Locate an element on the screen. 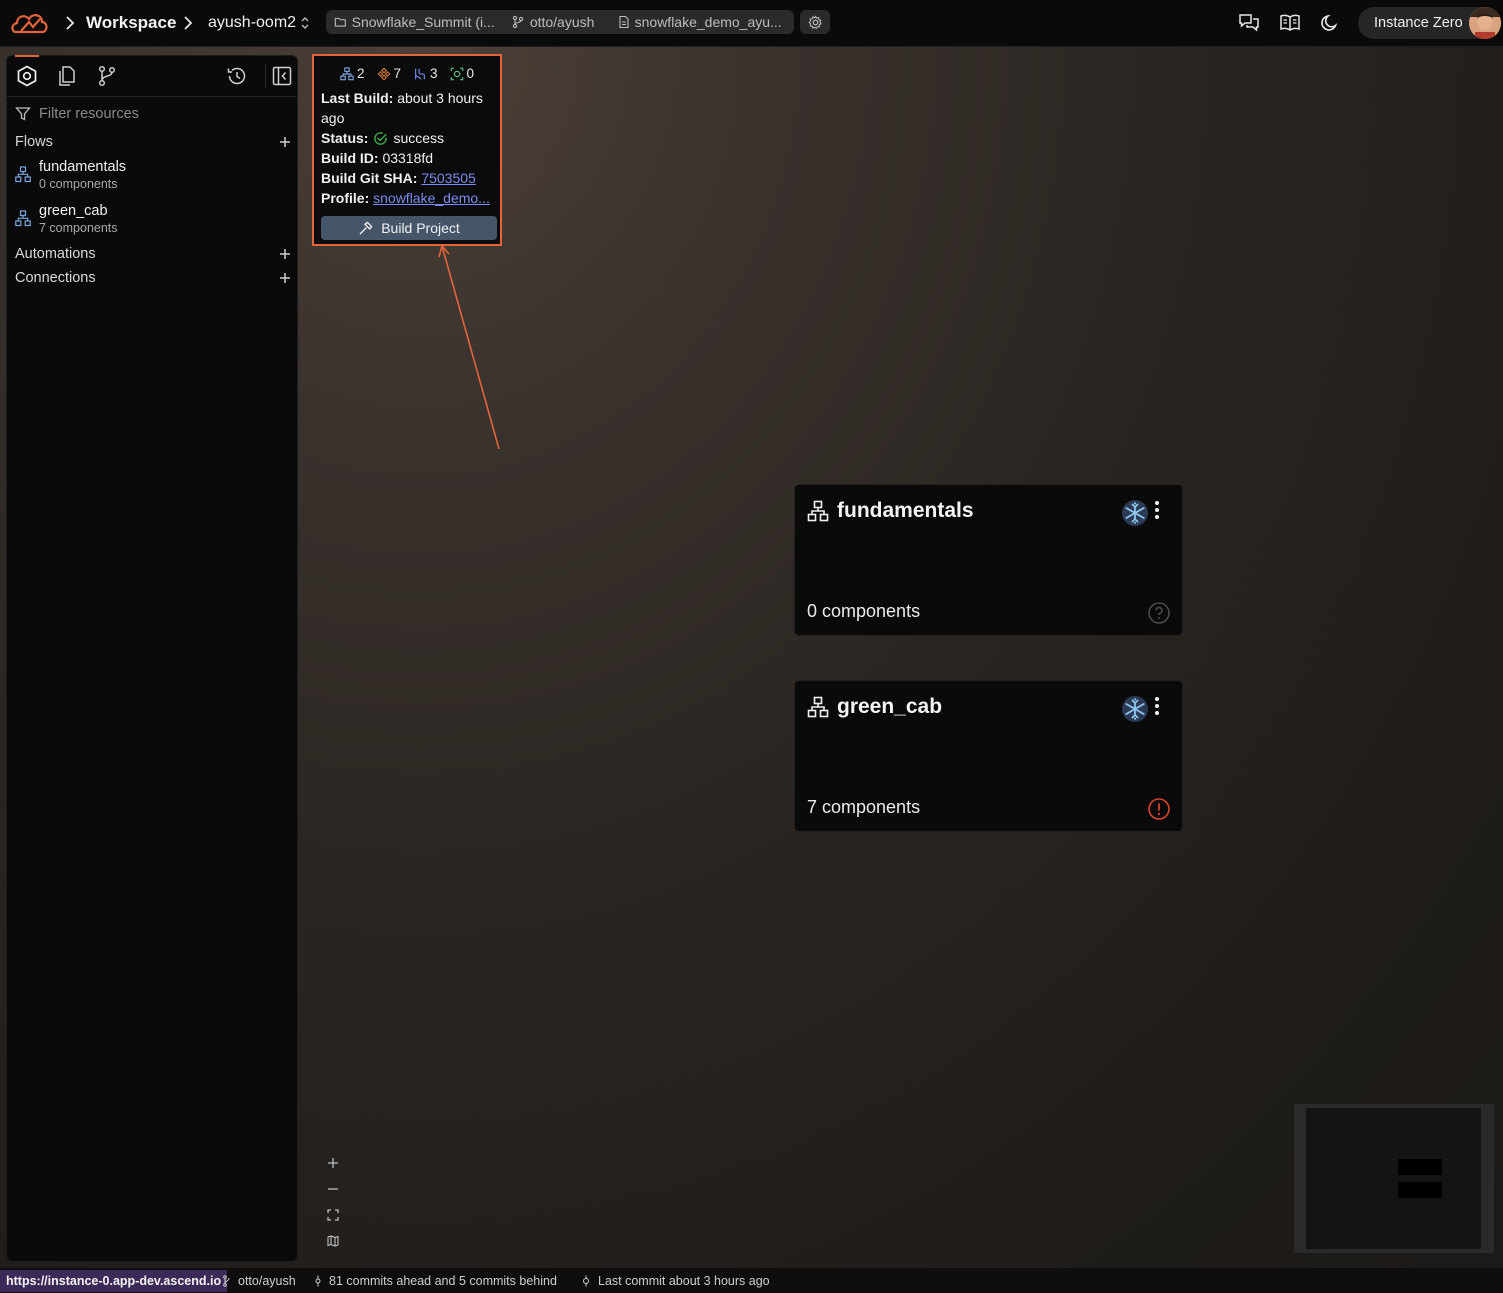 The width and height of the screenshot is (1503, 1293). connections-section-header: Connections is located at coordinates (153, 278).